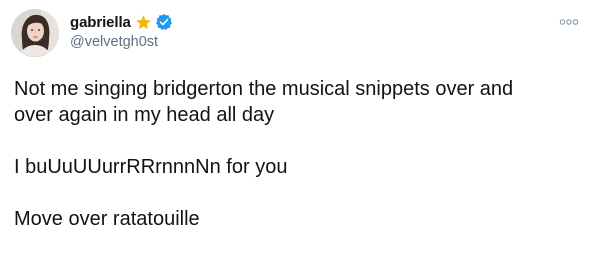 The height and width of the screenshot is (263, 597). I want to click on star-icon, so click(143, 21).